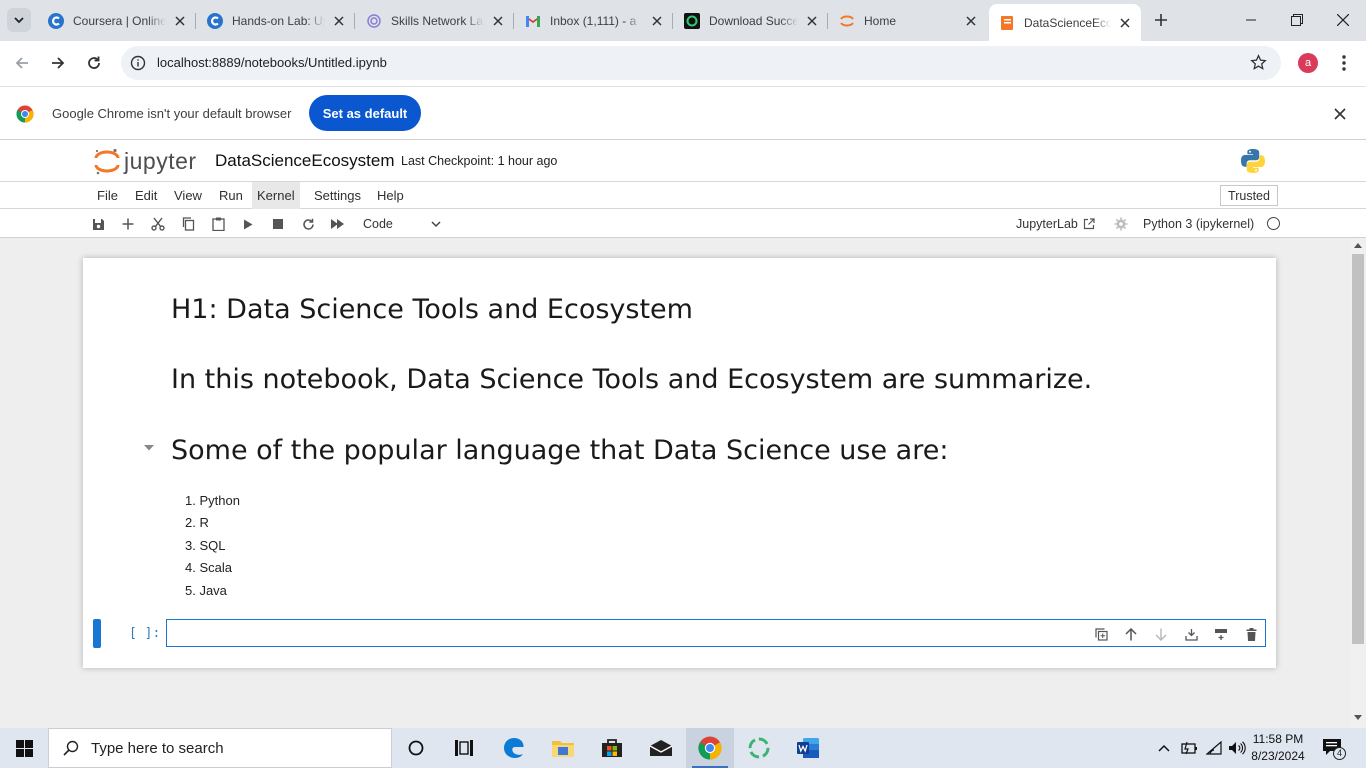 The width and height of the screenshot is (1366, 768). What do you see at coordinates (1055, 224) in the screenshot?
I see `open-jupyterlab-link: JupyterLab` at bounding box center [1055, 224].